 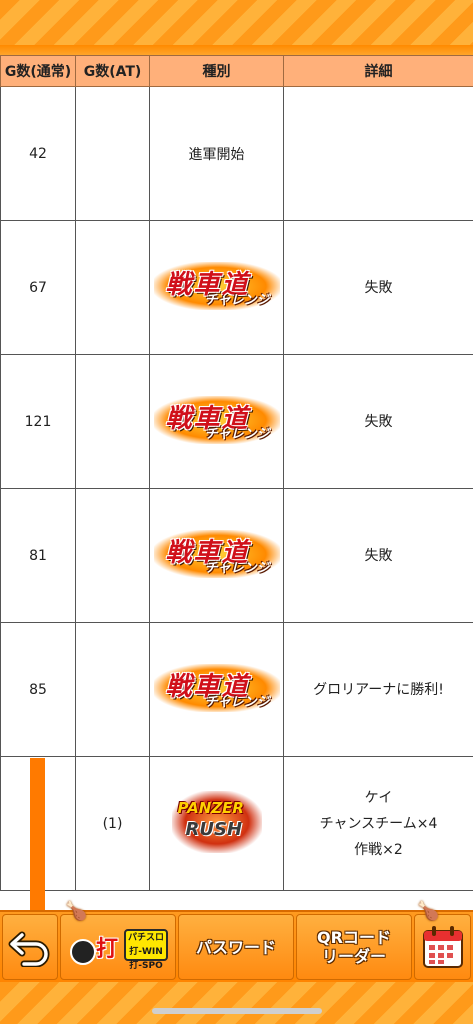 I want to click on table-row: 42 進軍開始, so click(x=236, y=153).